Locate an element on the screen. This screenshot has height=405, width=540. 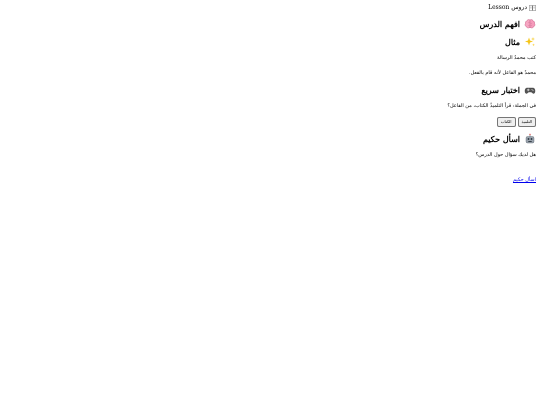
section-understand-title: افهم الدرس is located at coordinates (499, 24).